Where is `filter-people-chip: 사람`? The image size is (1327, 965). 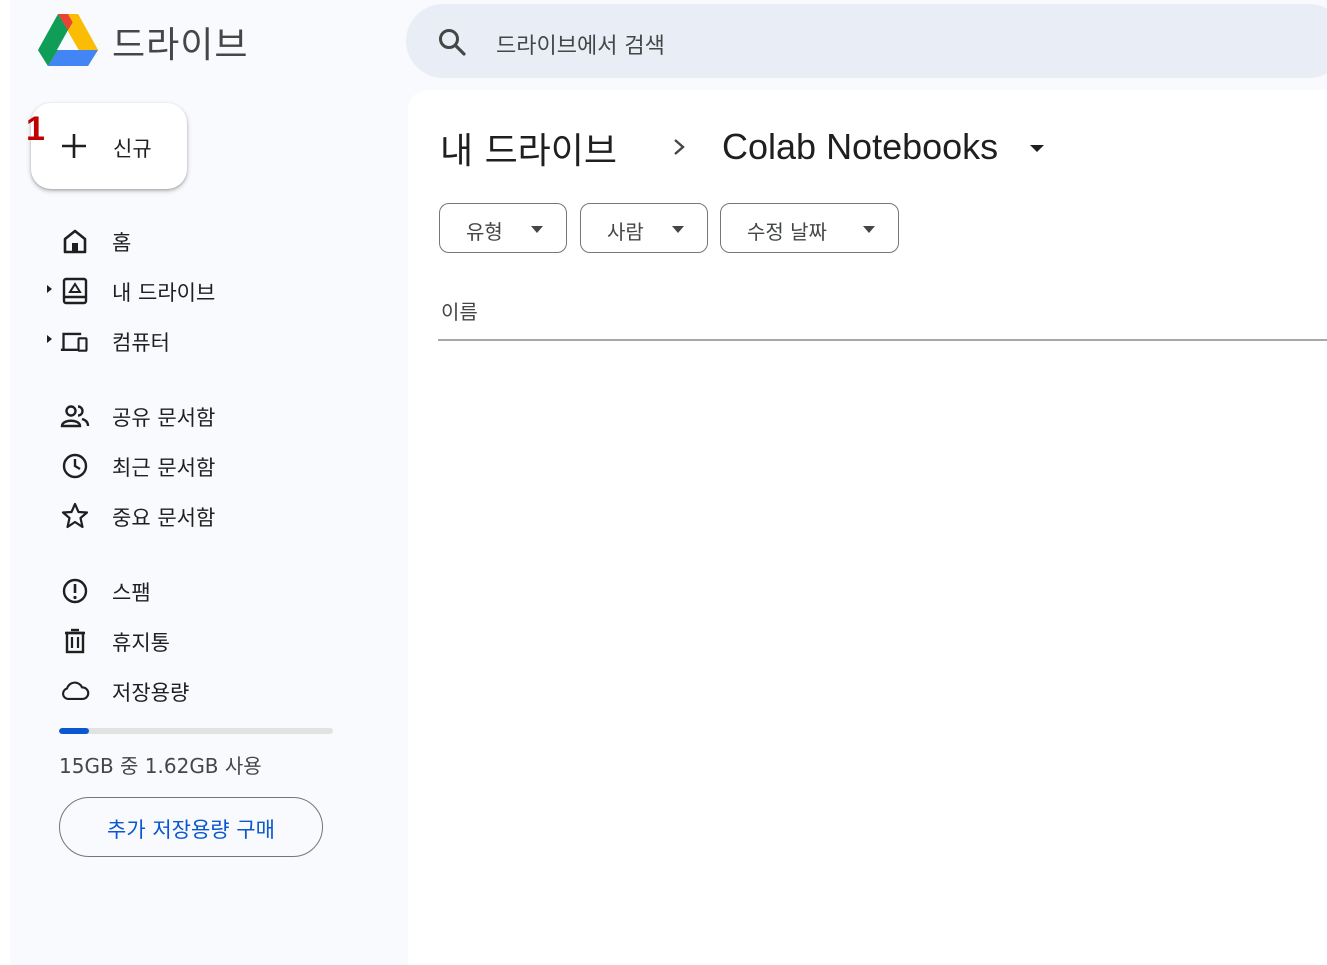 filter-people-chip: 사람 is located at coordinates (644, 228).